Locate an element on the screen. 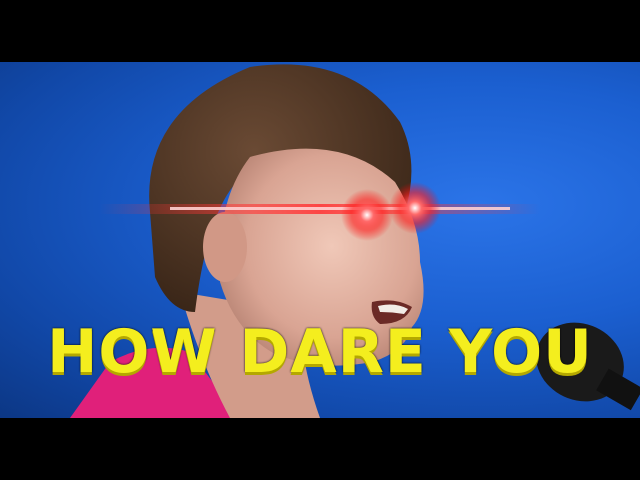  letterbox-top is located at coordinates (320, 31).